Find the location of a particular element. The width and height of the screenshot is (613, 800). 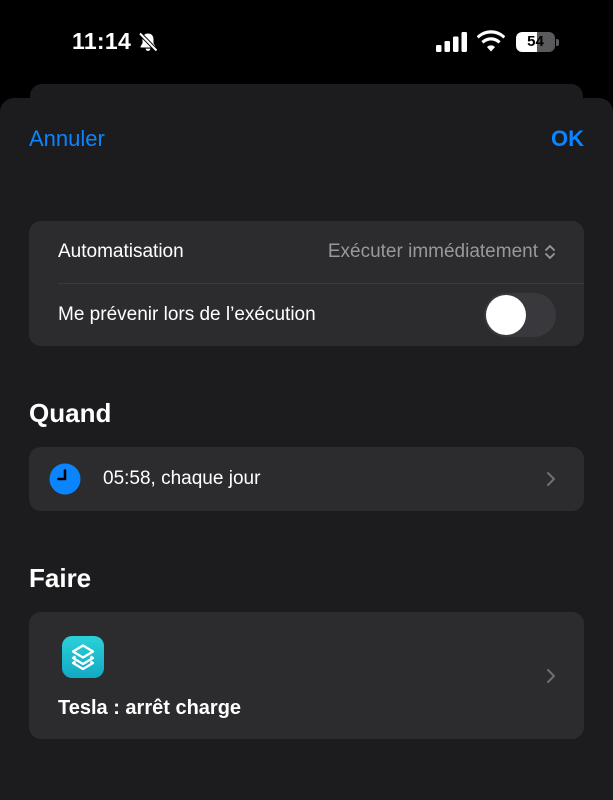

notify-row: Me prévenir lors de l’exécution is located at coordinates (306, 315).